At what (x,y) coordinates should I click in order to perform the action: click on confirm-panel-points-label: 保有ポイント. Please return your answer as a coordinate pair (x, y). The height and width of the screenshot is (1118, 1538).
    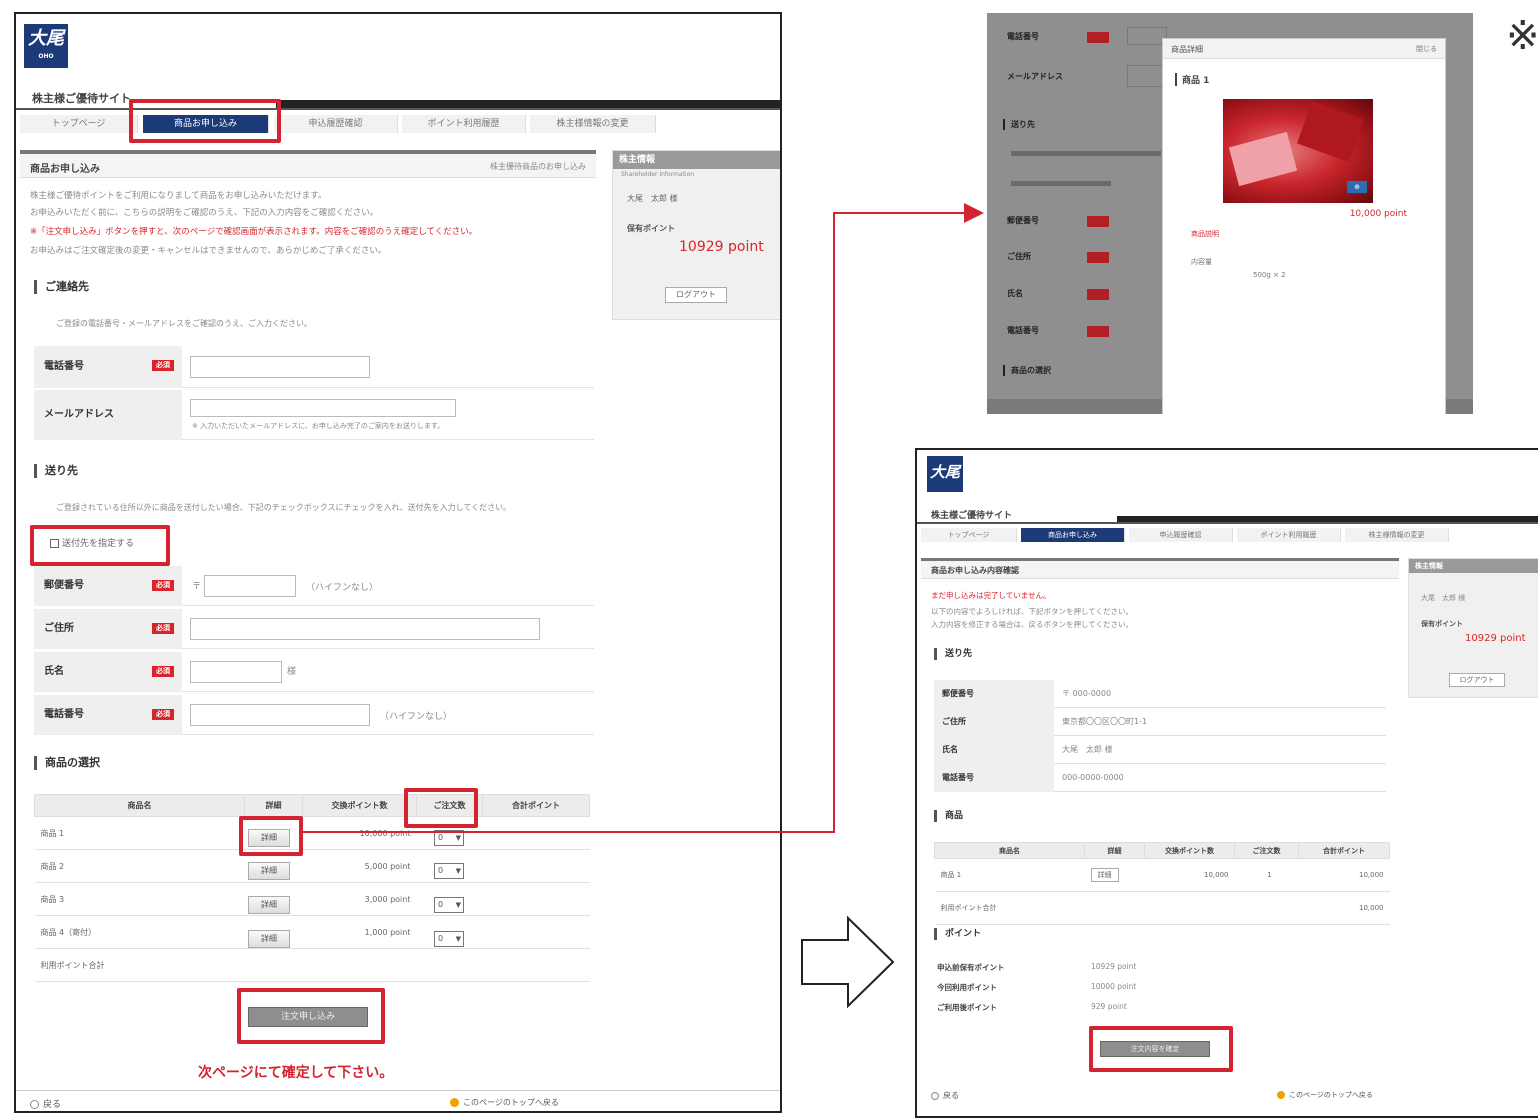
    Looking at the image, I should click on (1442, 624).